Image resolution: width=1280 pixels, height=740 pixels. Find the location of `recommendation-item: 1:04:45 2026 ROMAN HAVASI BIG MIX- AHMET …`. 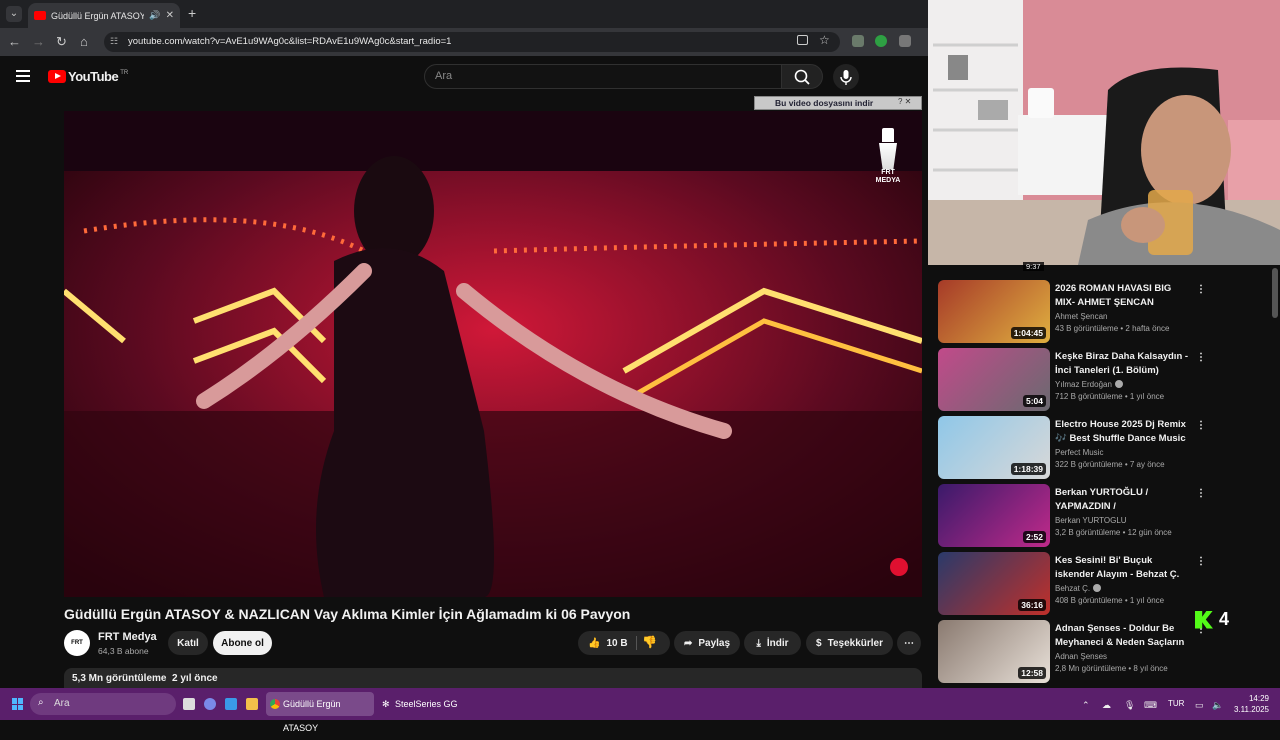

recommendation-item: 1:04:45 2026 ROMAN HAVASI BIG MIX- AHMET … is located at coordinates (1088, 312).